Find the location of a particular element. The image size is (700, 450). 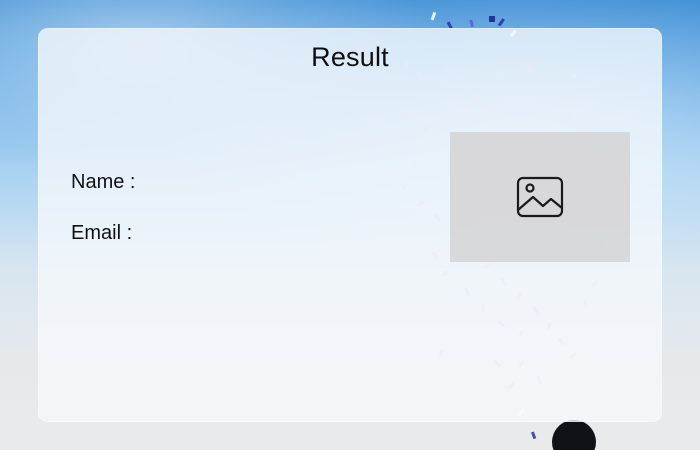

image-placeholder is located at coordinates (540, 197).